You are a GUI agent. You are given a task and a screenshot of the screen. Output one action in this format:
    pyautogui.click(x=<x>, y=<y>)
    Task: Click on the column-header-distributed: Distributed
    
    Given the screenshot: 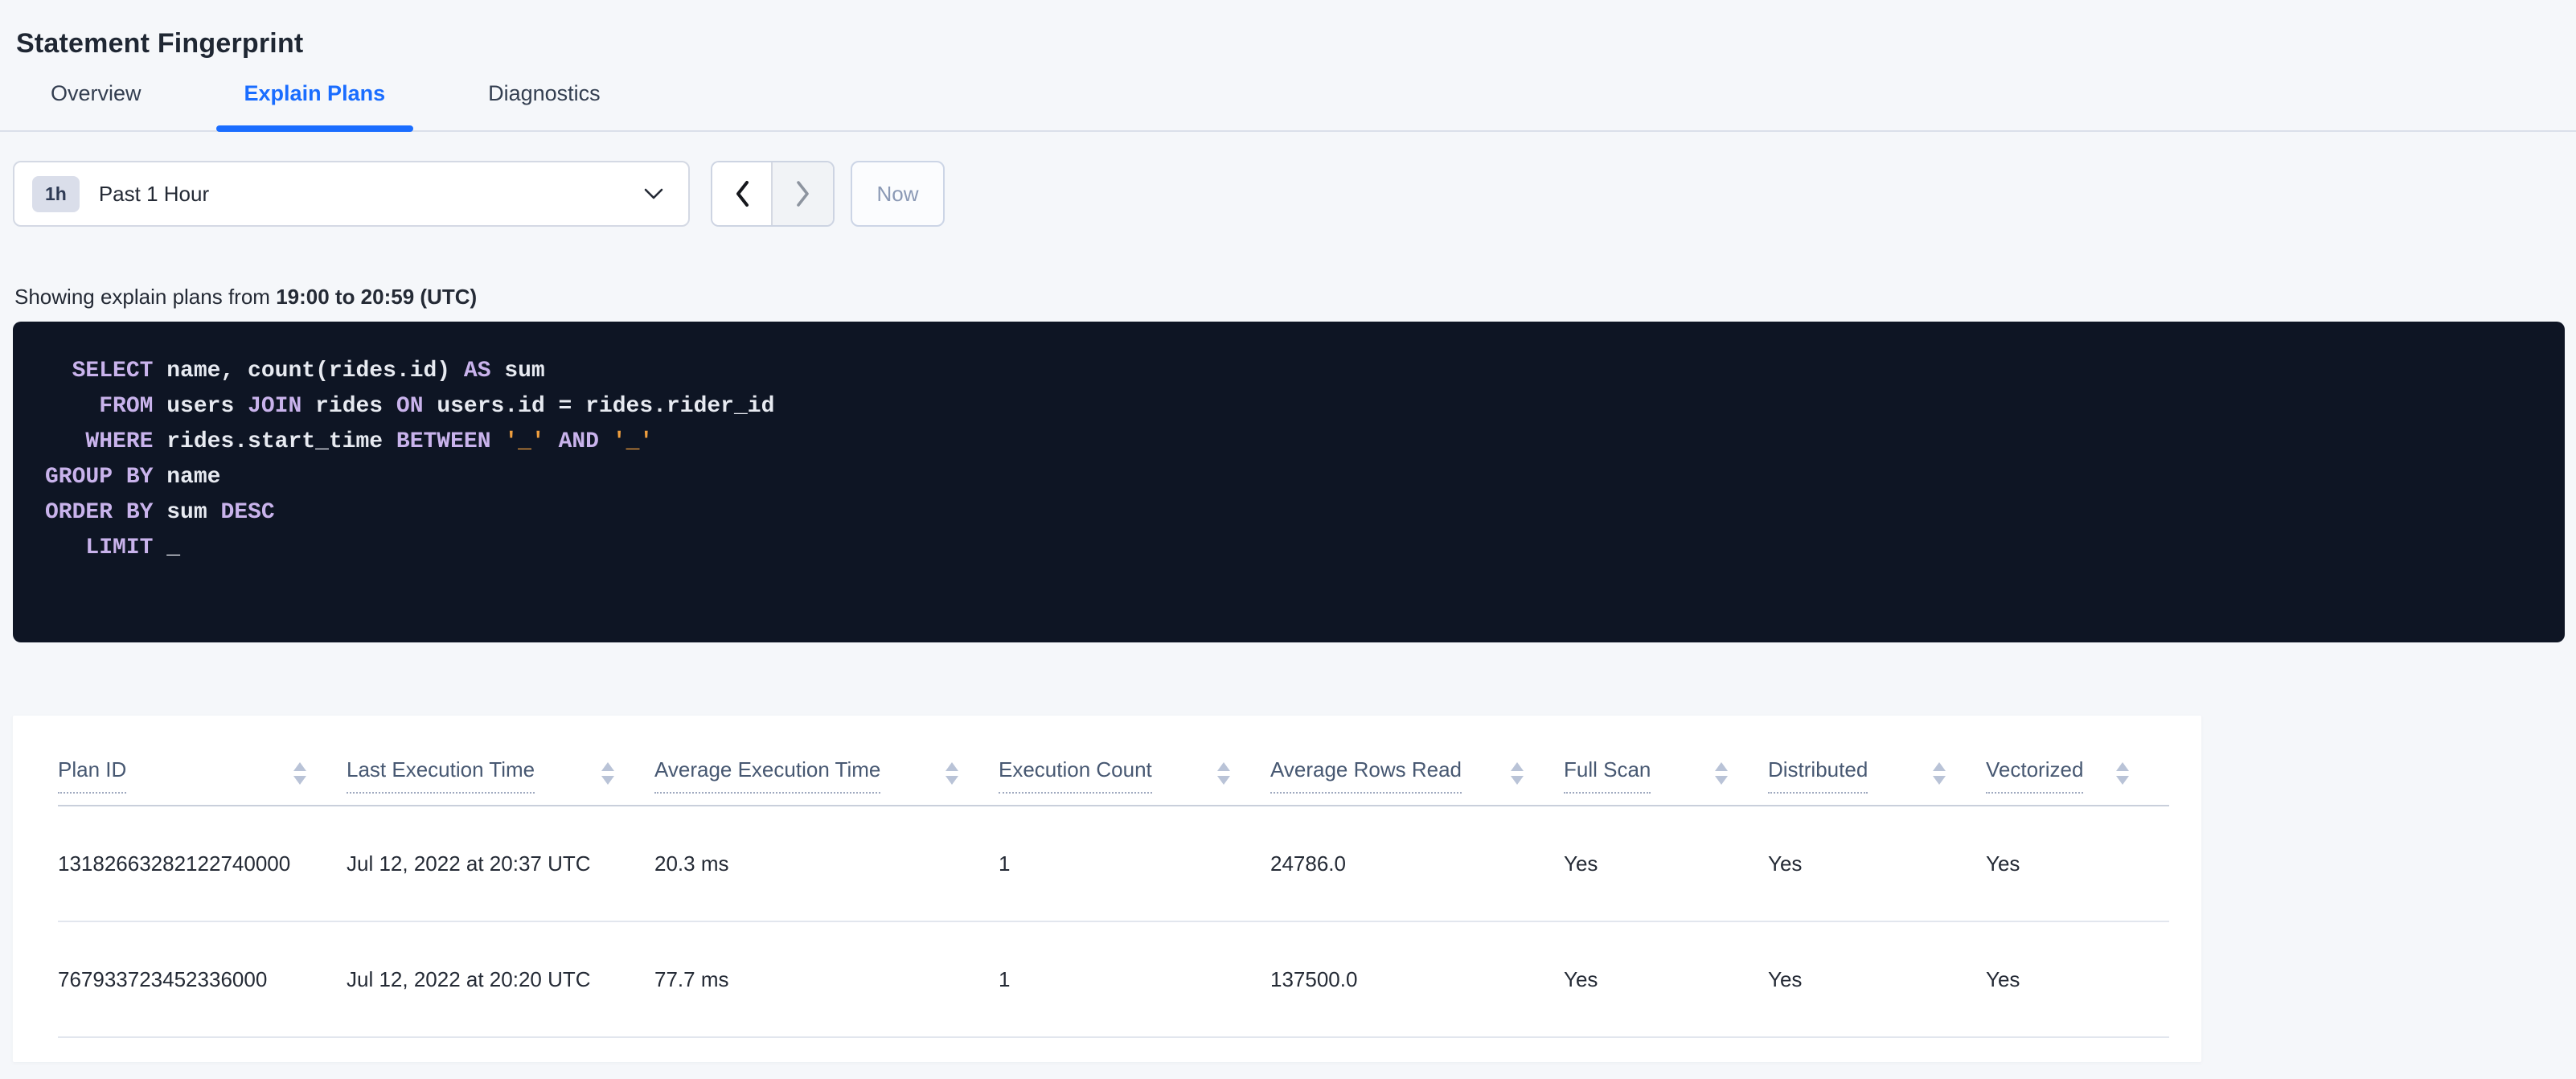 What is the action you would take?
    pyautogui.click(x=1877, y=781)
    